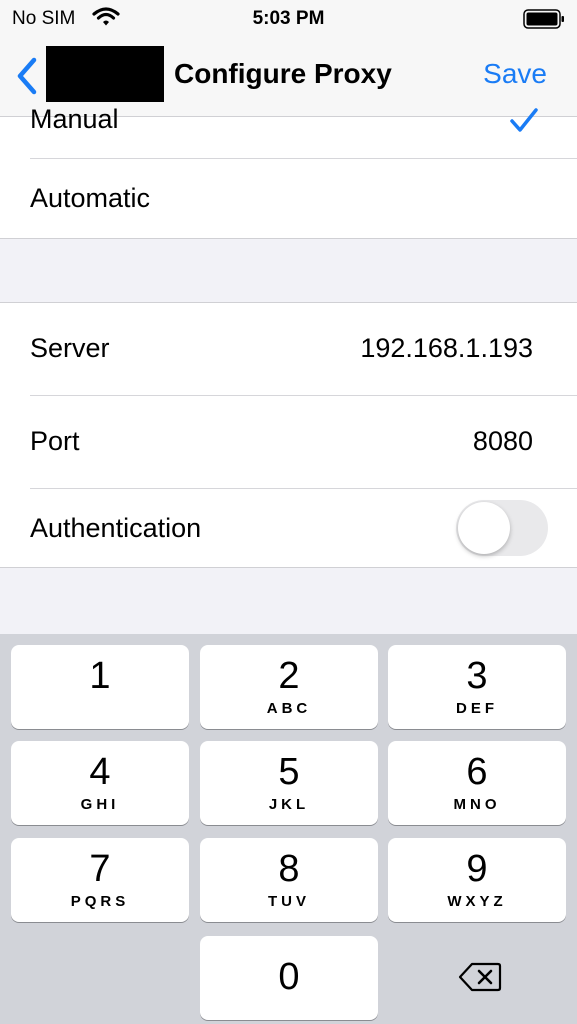 The width and height of the screenshot is (577, 1024). Describe the element at coordinates (503, 441) in the screenshot. I see `port-field: 8080` at that location.